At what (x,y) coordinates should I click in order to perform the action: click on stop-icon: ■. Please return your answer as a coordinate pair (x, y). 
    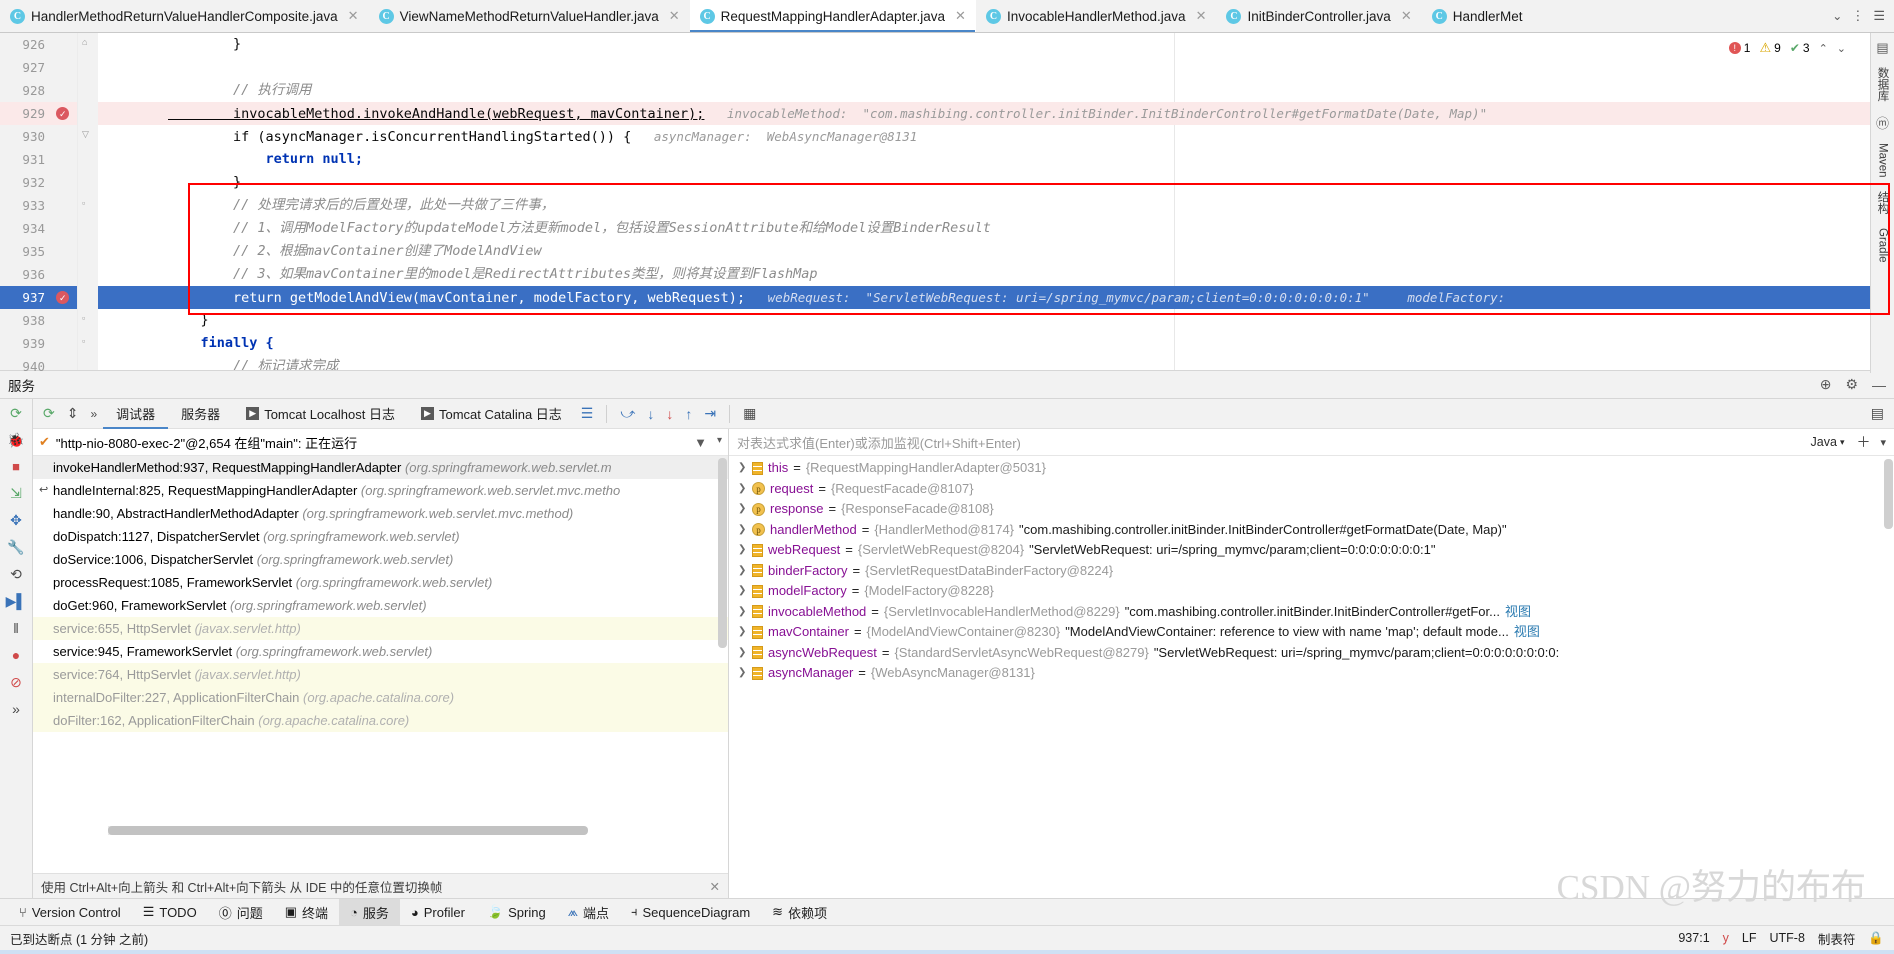
    Looking at the image, I should click on (16, 466).